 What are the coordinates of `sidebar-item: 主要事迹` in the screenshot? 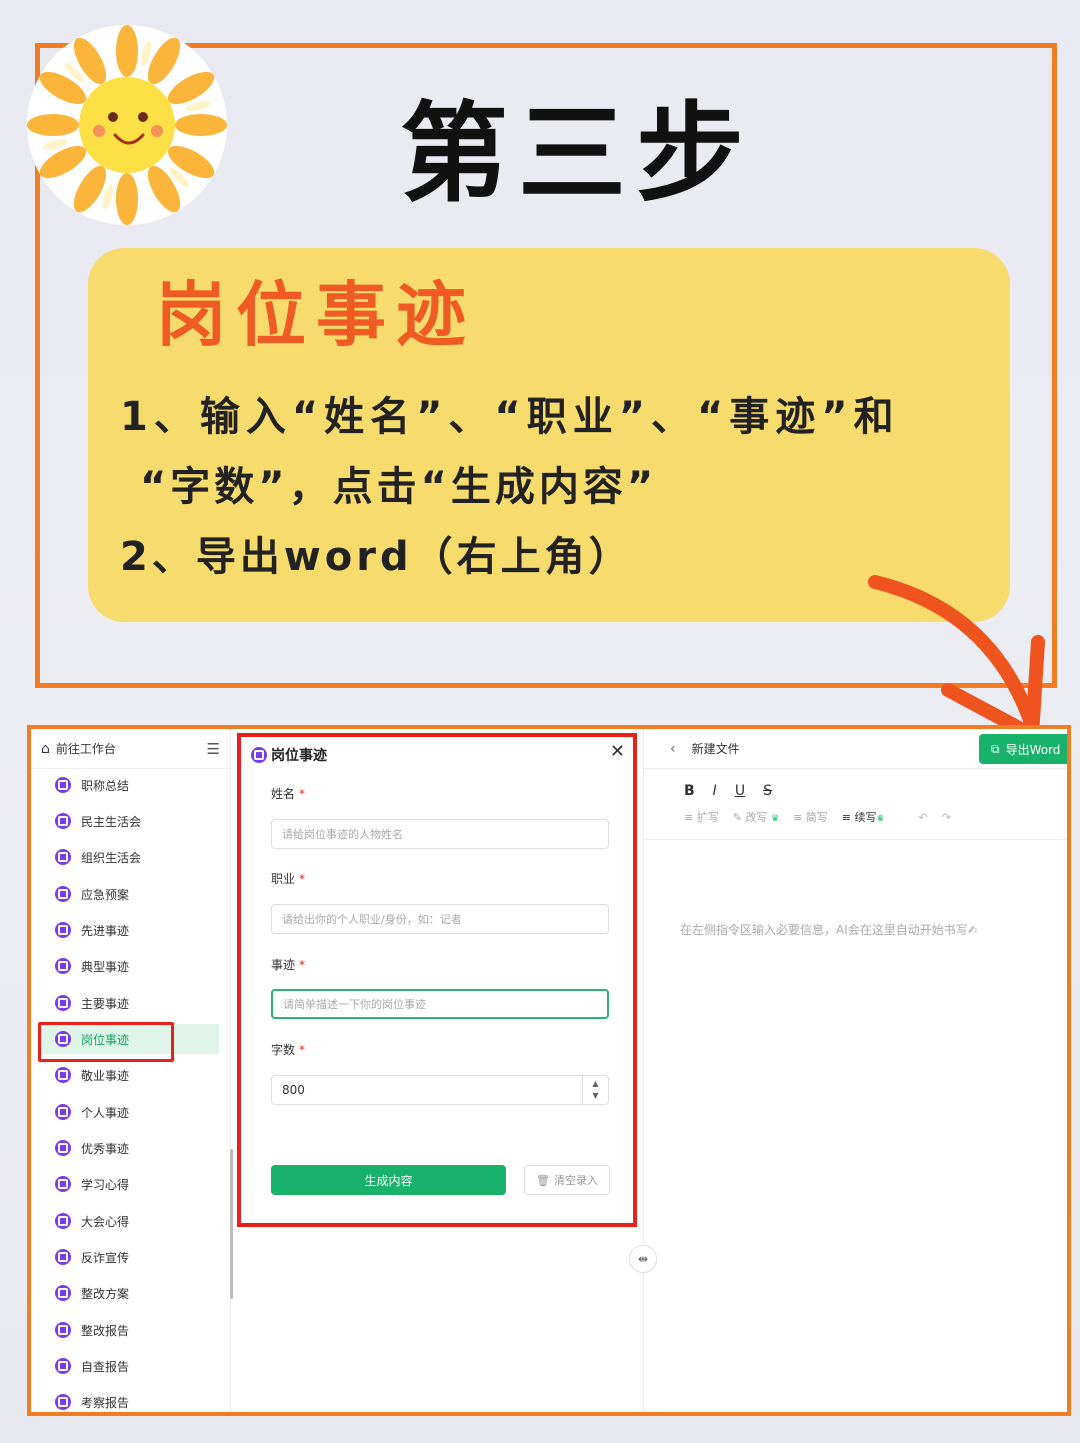 It's located at (129, 1003).